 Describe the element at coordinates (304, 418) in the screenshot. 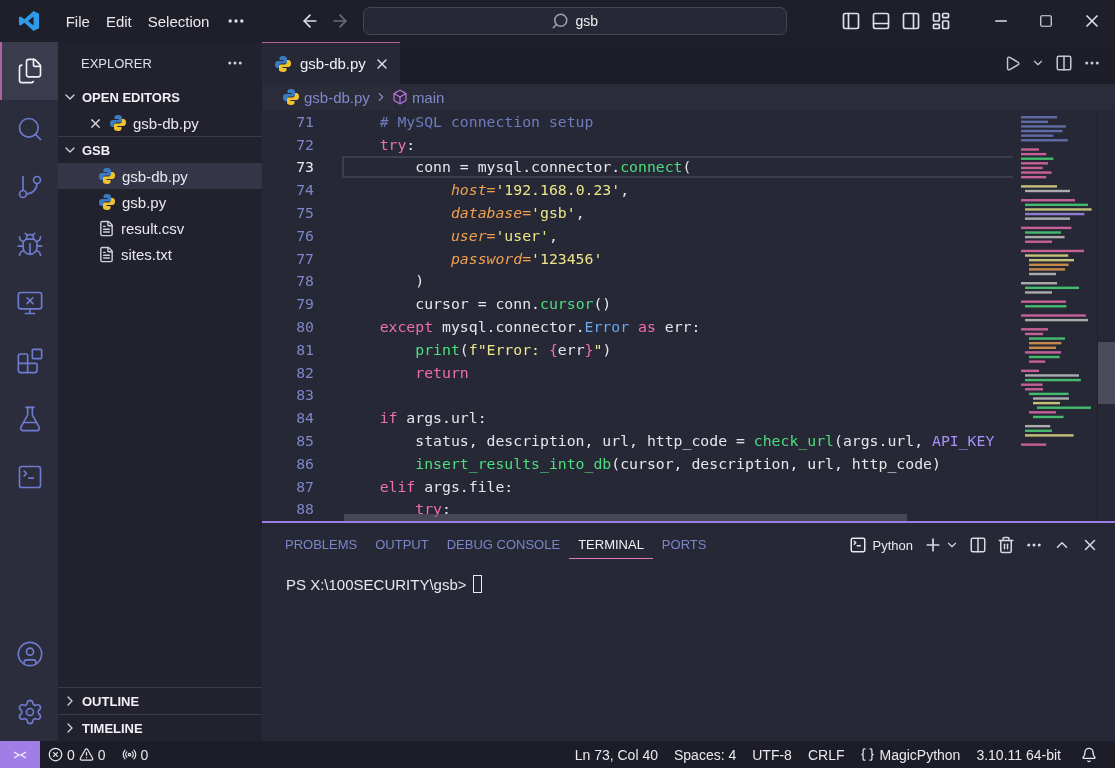

I see `line-number: 84` at that location.